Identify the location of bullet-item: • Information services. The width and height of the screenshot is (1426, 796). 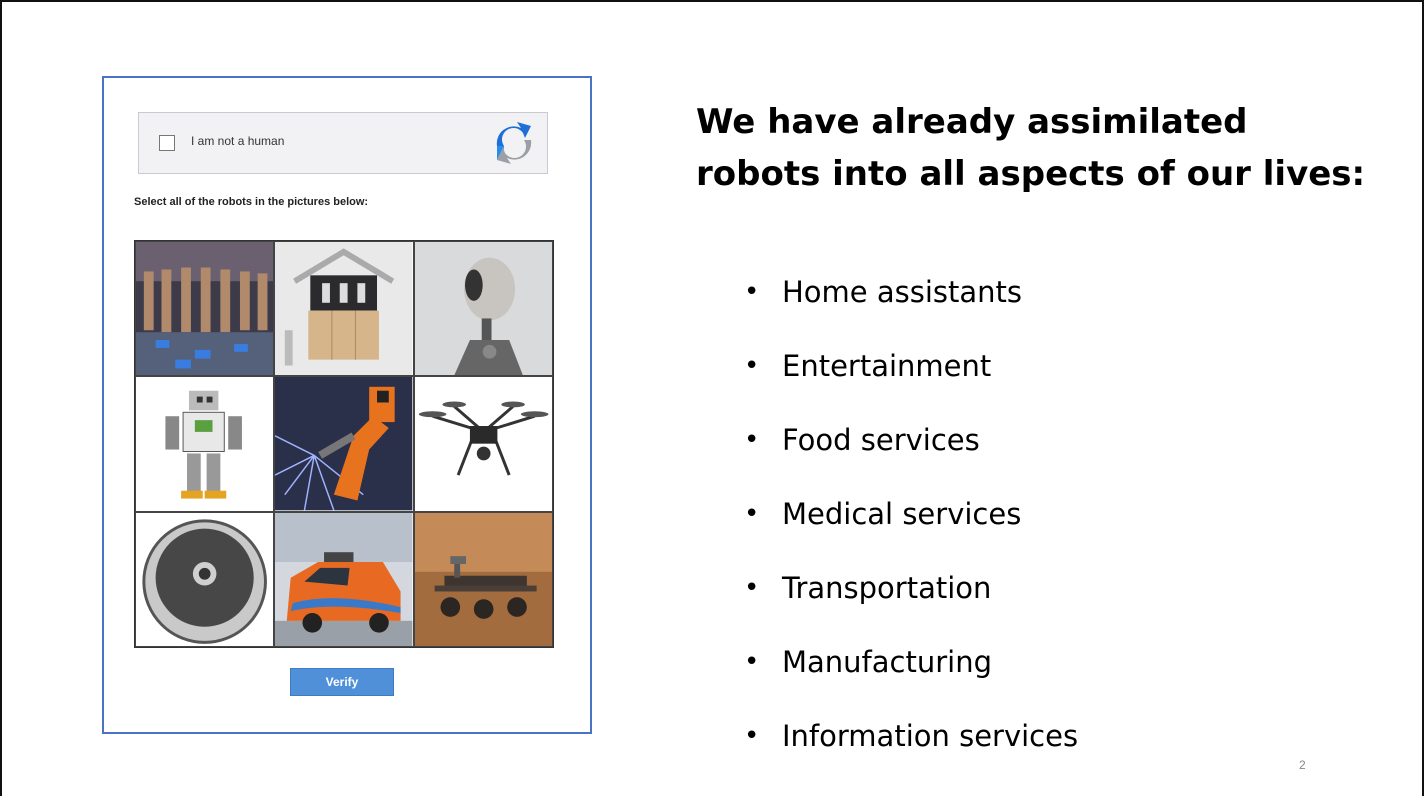
(911, 743).